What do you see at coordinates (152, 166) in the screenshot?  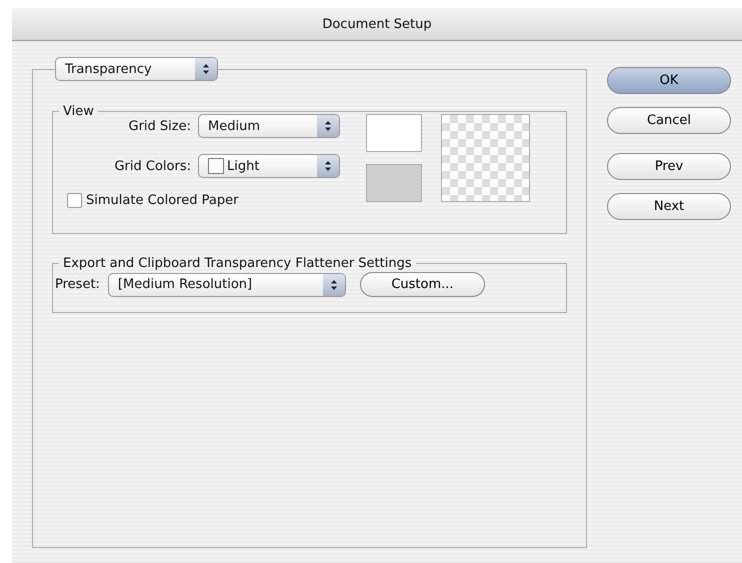 I see `field-label: Grid Colors:` at bounding box center [152, 166].